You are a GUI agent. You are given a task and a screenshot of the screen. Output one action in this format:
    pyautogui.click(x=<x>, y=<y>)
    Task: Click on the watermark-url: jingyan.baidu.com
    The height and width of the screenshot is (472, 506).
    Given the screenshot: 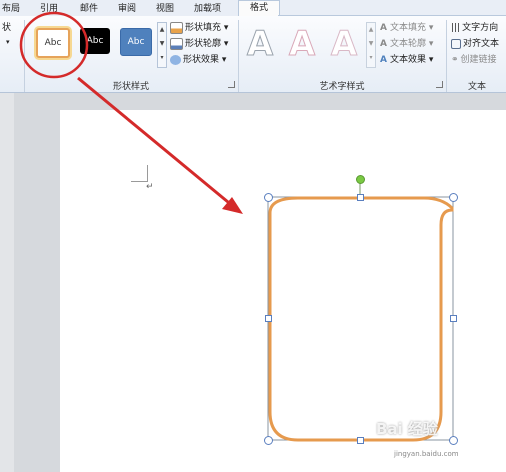 What is the action you would take?
    pyautogui.click(x=426, y=454)
    